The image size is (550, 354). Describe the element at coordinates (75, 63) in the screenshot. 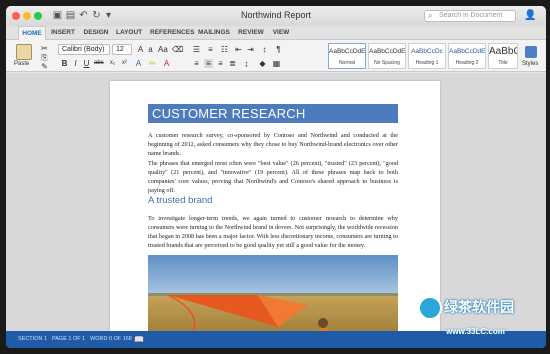

I see `italic-icon: I` at that location.